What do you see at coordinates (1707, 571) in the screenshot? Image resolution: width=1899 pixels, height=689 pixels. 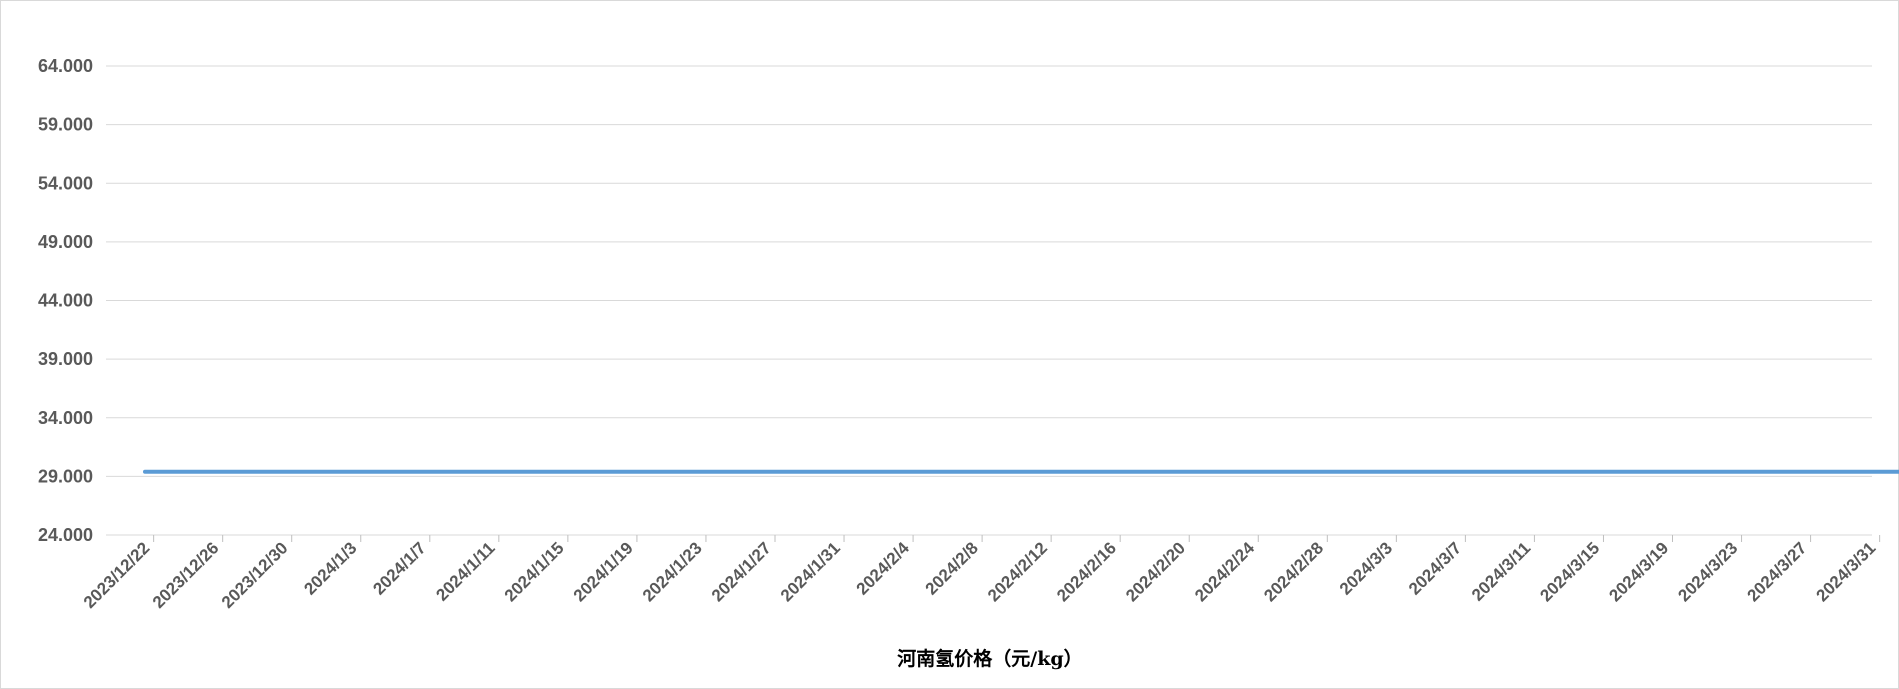 I see `x-tick-label: 2024/3/23` at bounding box center [1707, 571].